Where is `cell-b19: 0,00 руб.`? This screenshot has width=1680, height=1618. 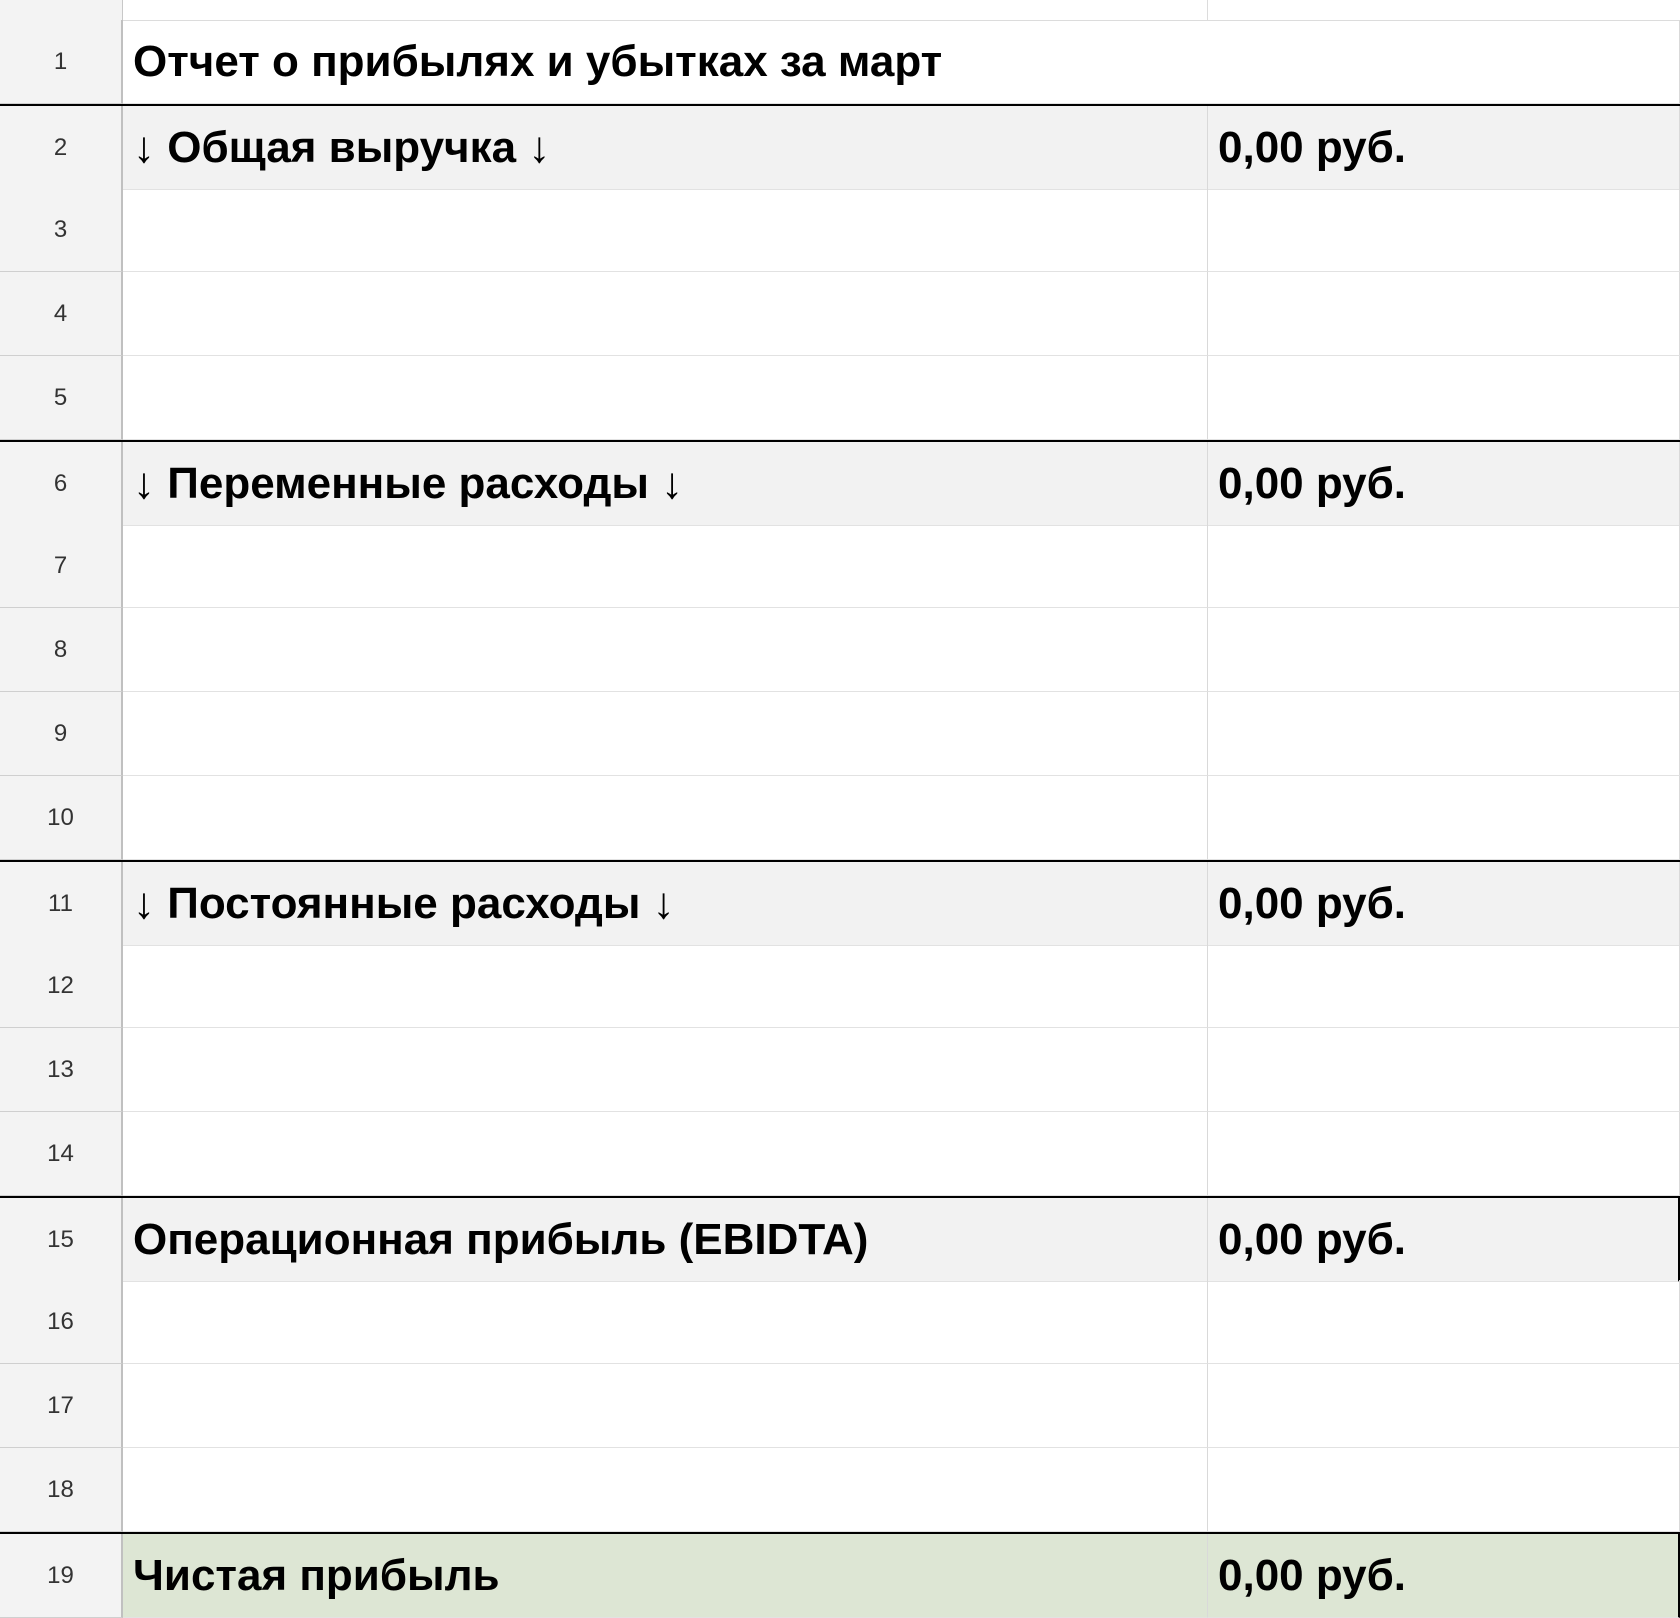 cell-b19: 0,00 руб. is located at coordinates (1444, 1576).